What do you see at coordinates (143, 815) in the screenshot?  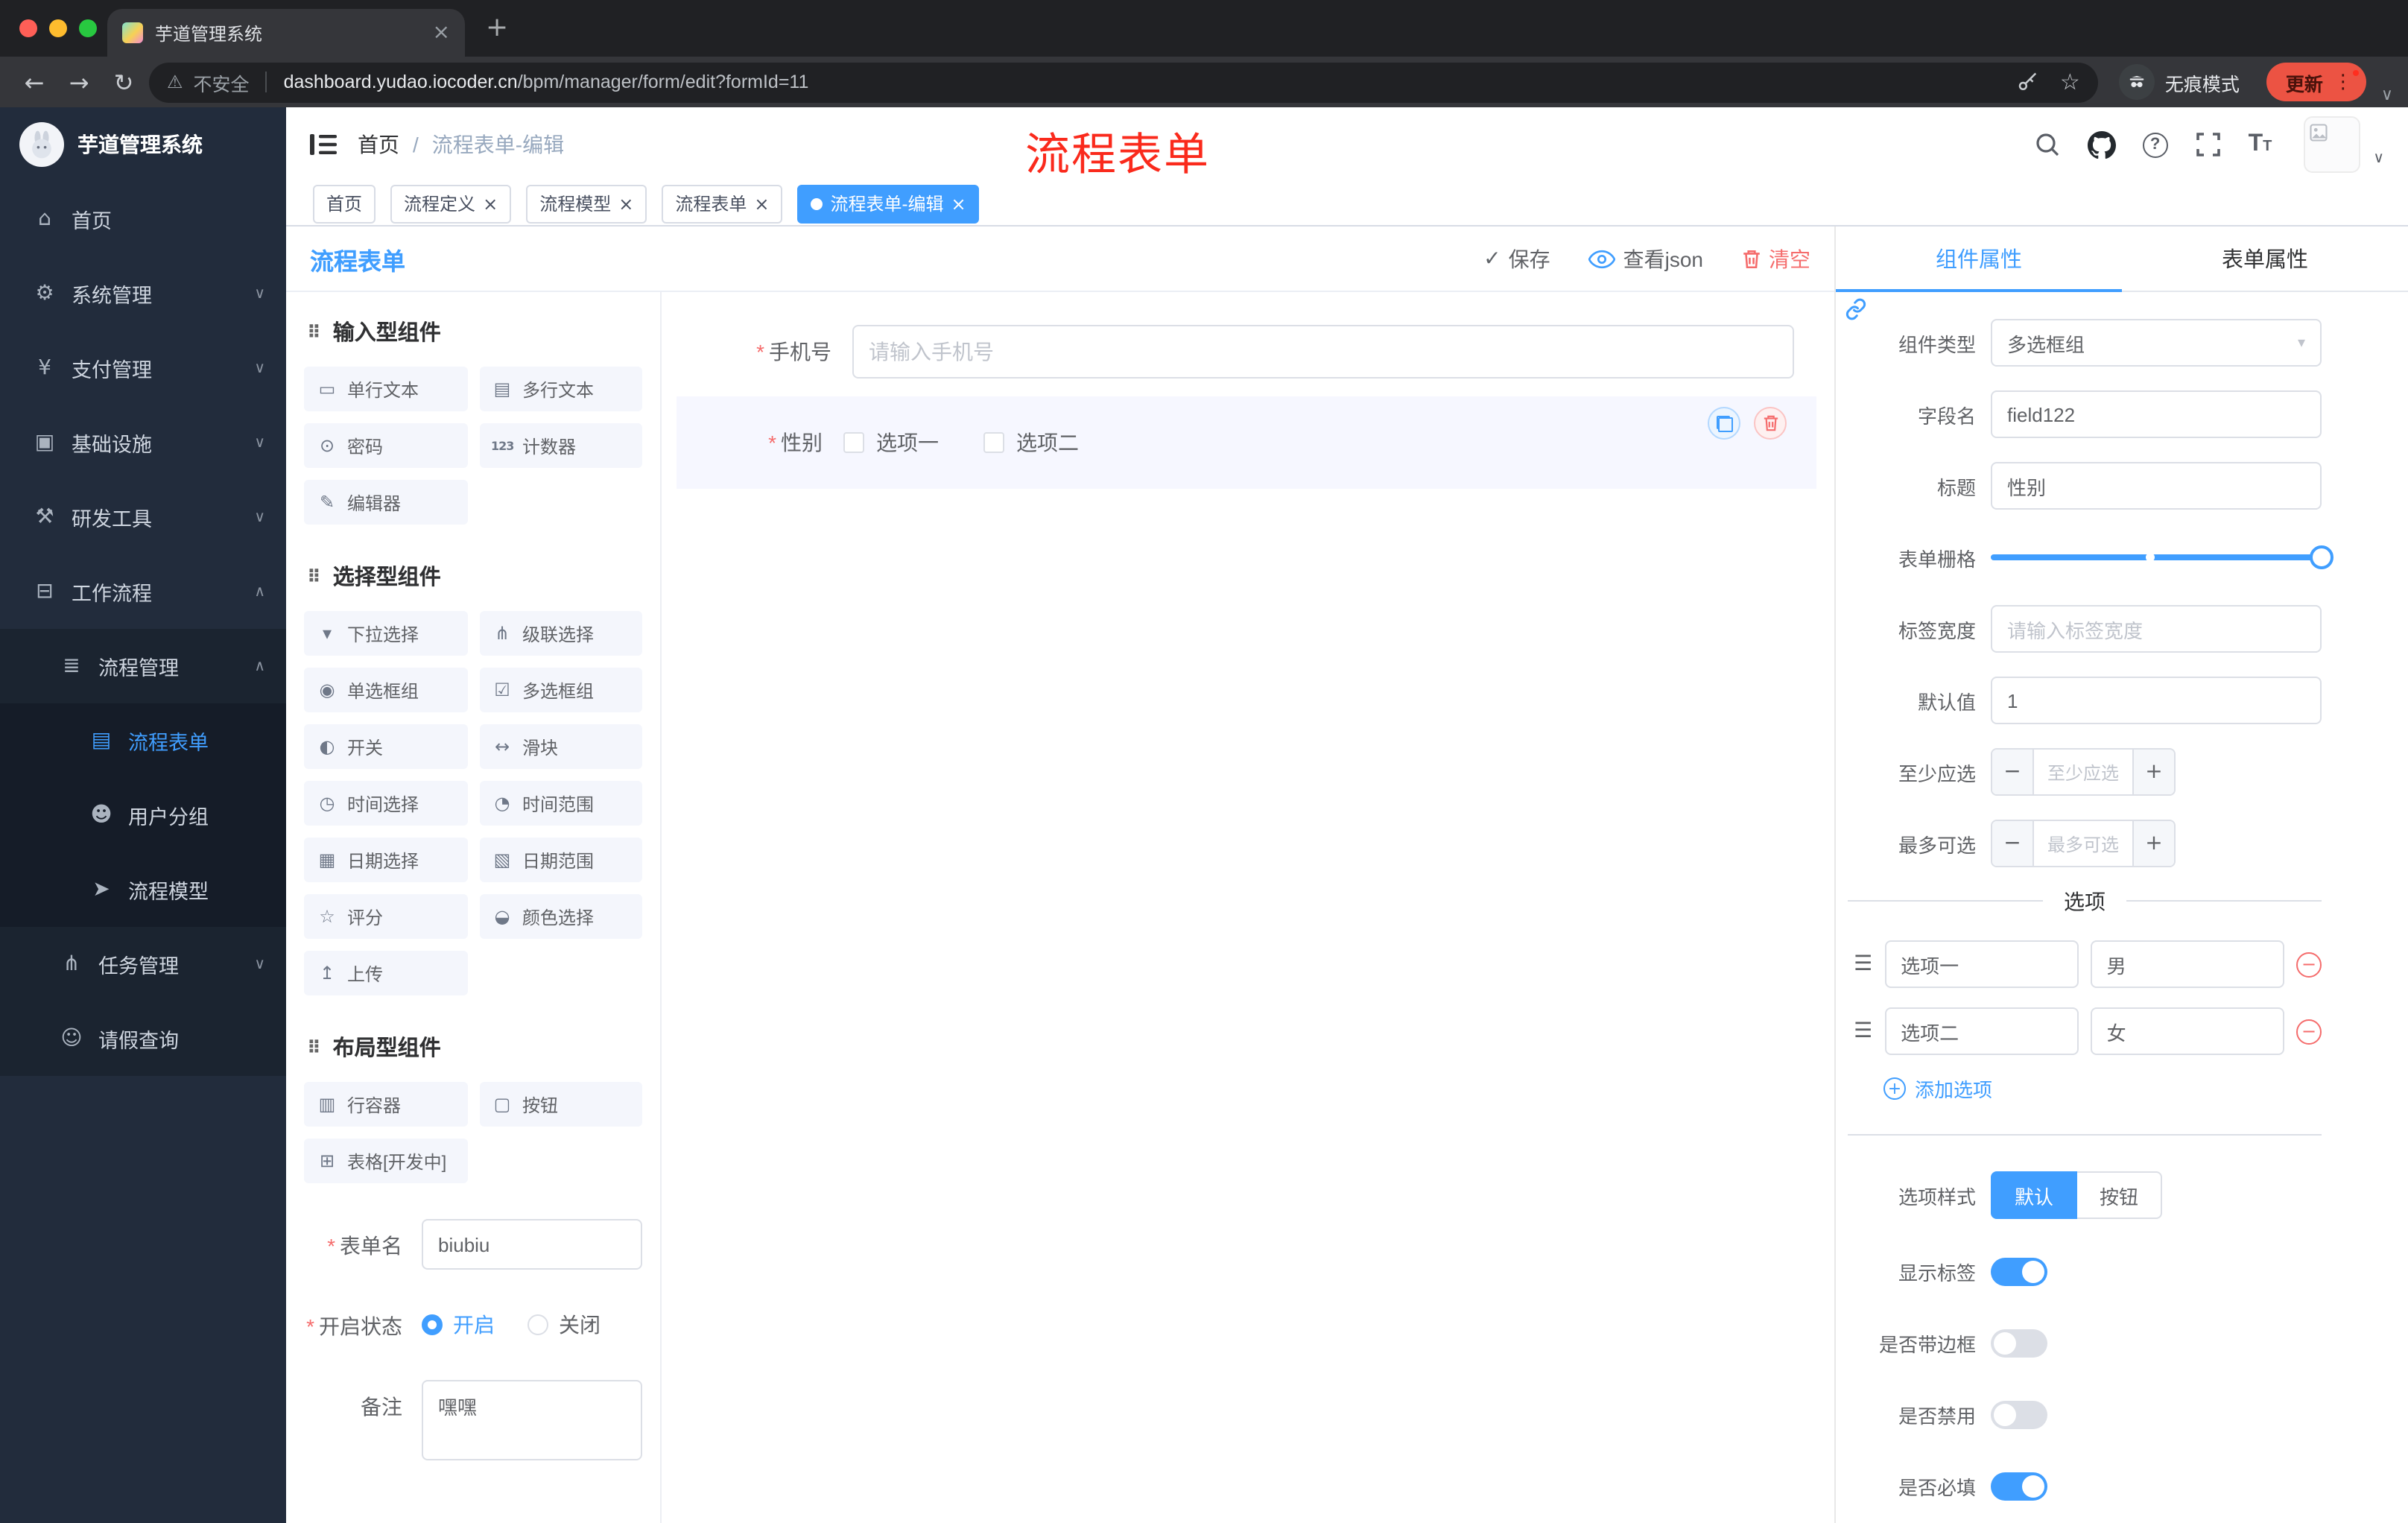 I see `sidebar-item-user-group: ☻ 用户分组` at bounding box center [143, 815].